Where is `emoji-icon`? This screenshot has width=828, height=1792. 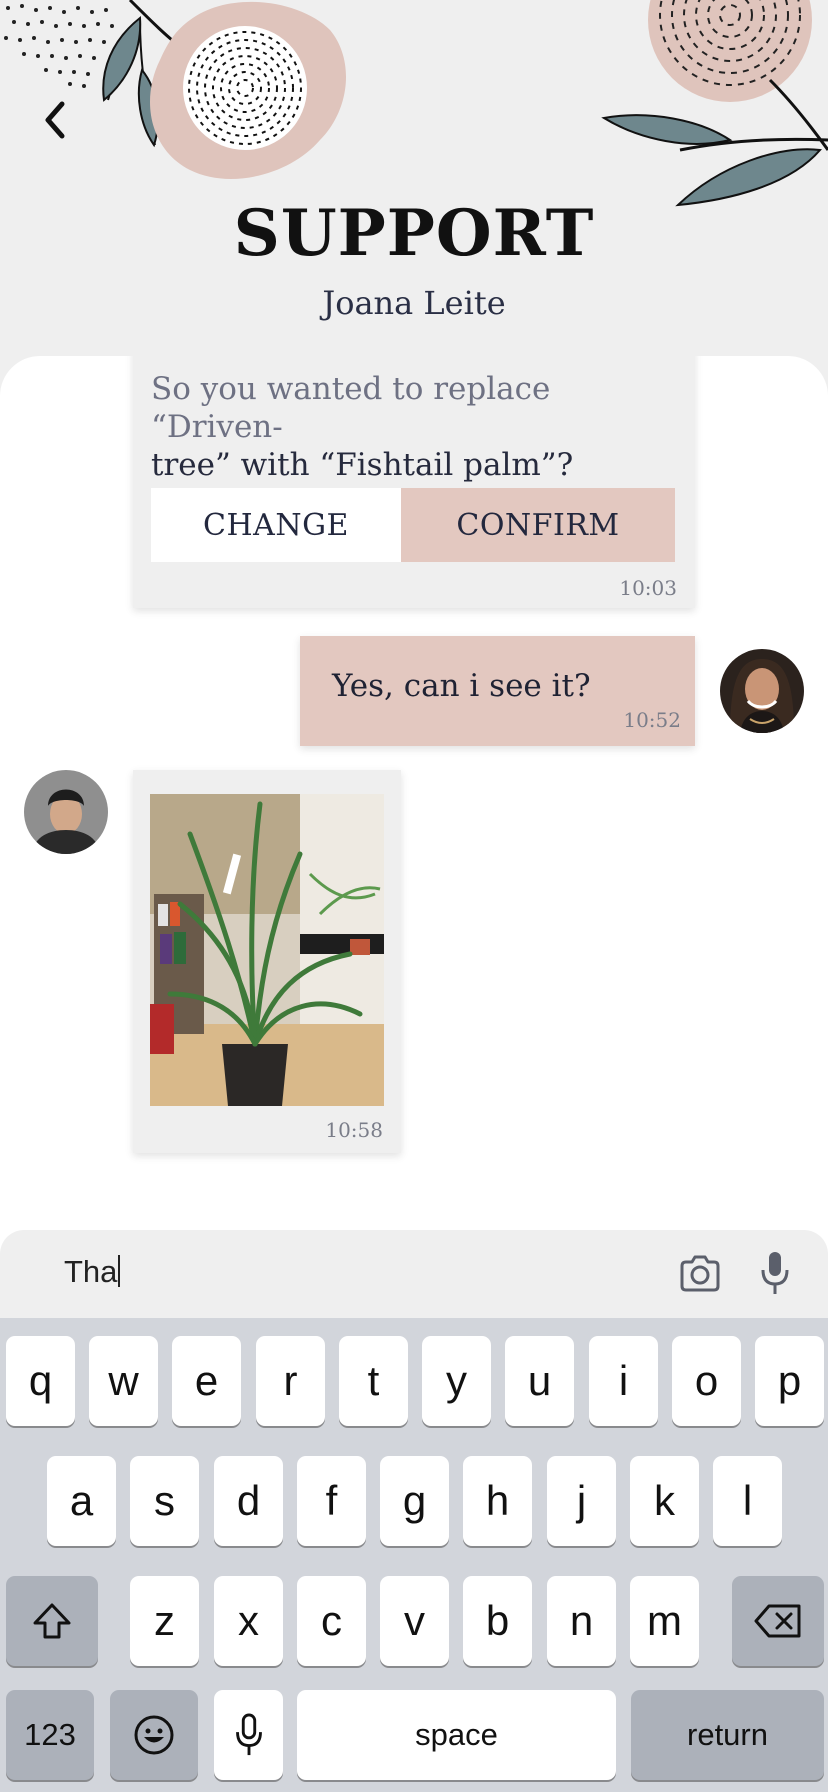
emoji-icon is located at coordinates (154, 1735).